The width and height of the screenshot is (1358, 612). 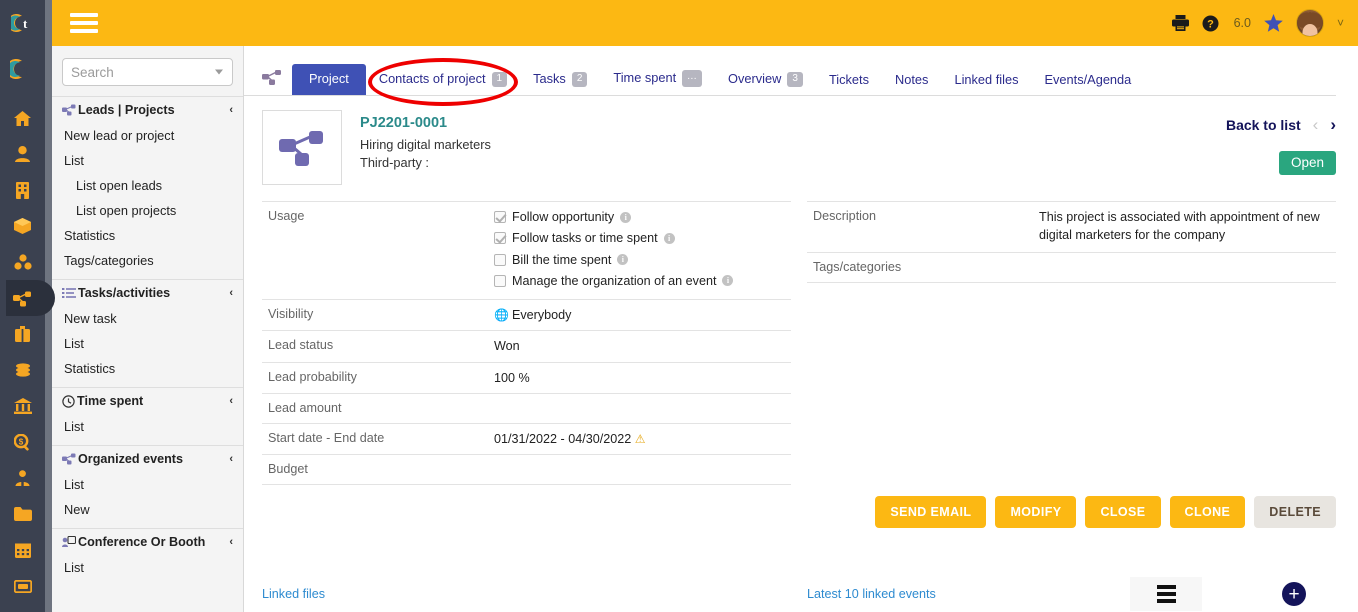 I want to click on sidebar-item-task-list: List, so click(x=147, y=343).